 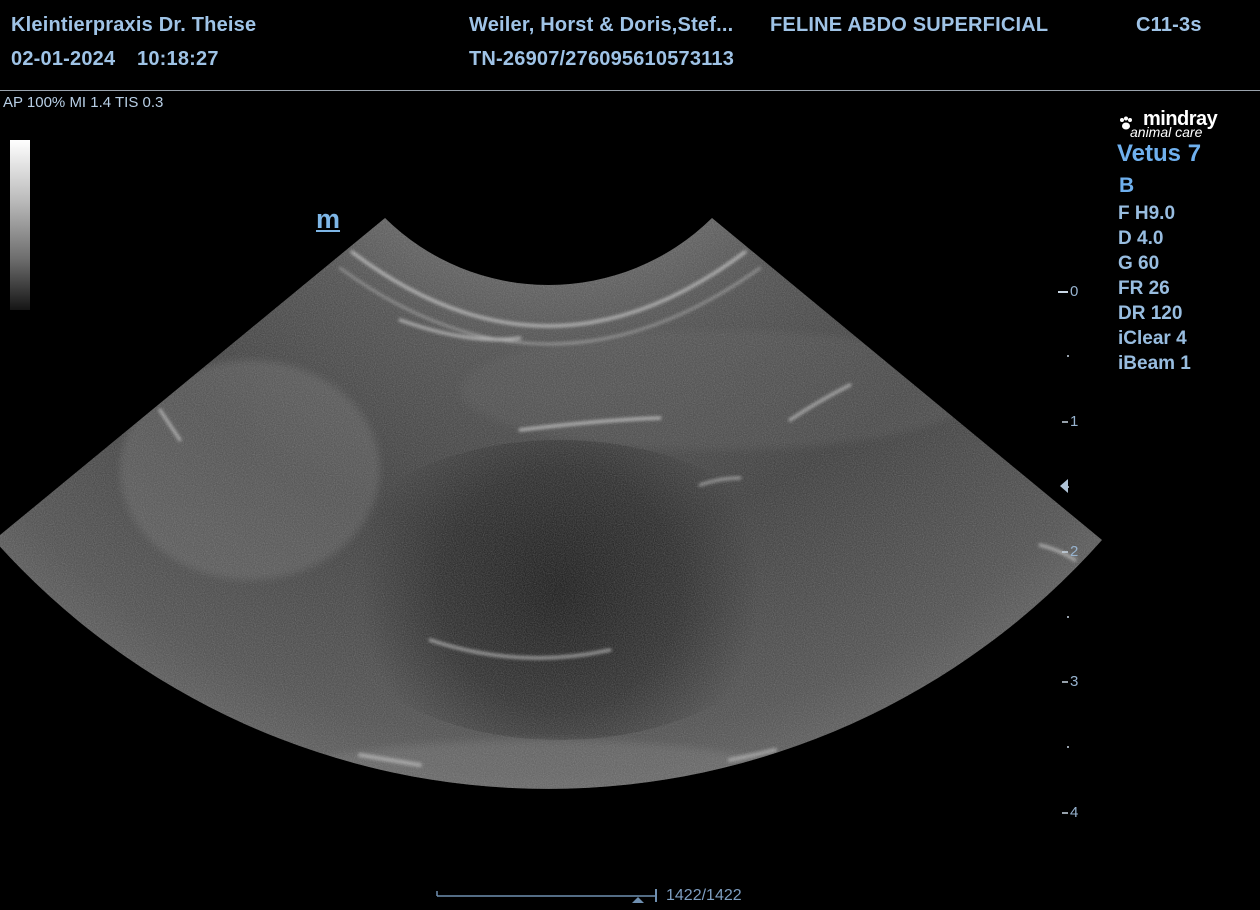 What do you see at coordinates (1154, 364) in the screenshot?
I see `param-ibeam: iBeam 1` at bounding box center [1154, 364].